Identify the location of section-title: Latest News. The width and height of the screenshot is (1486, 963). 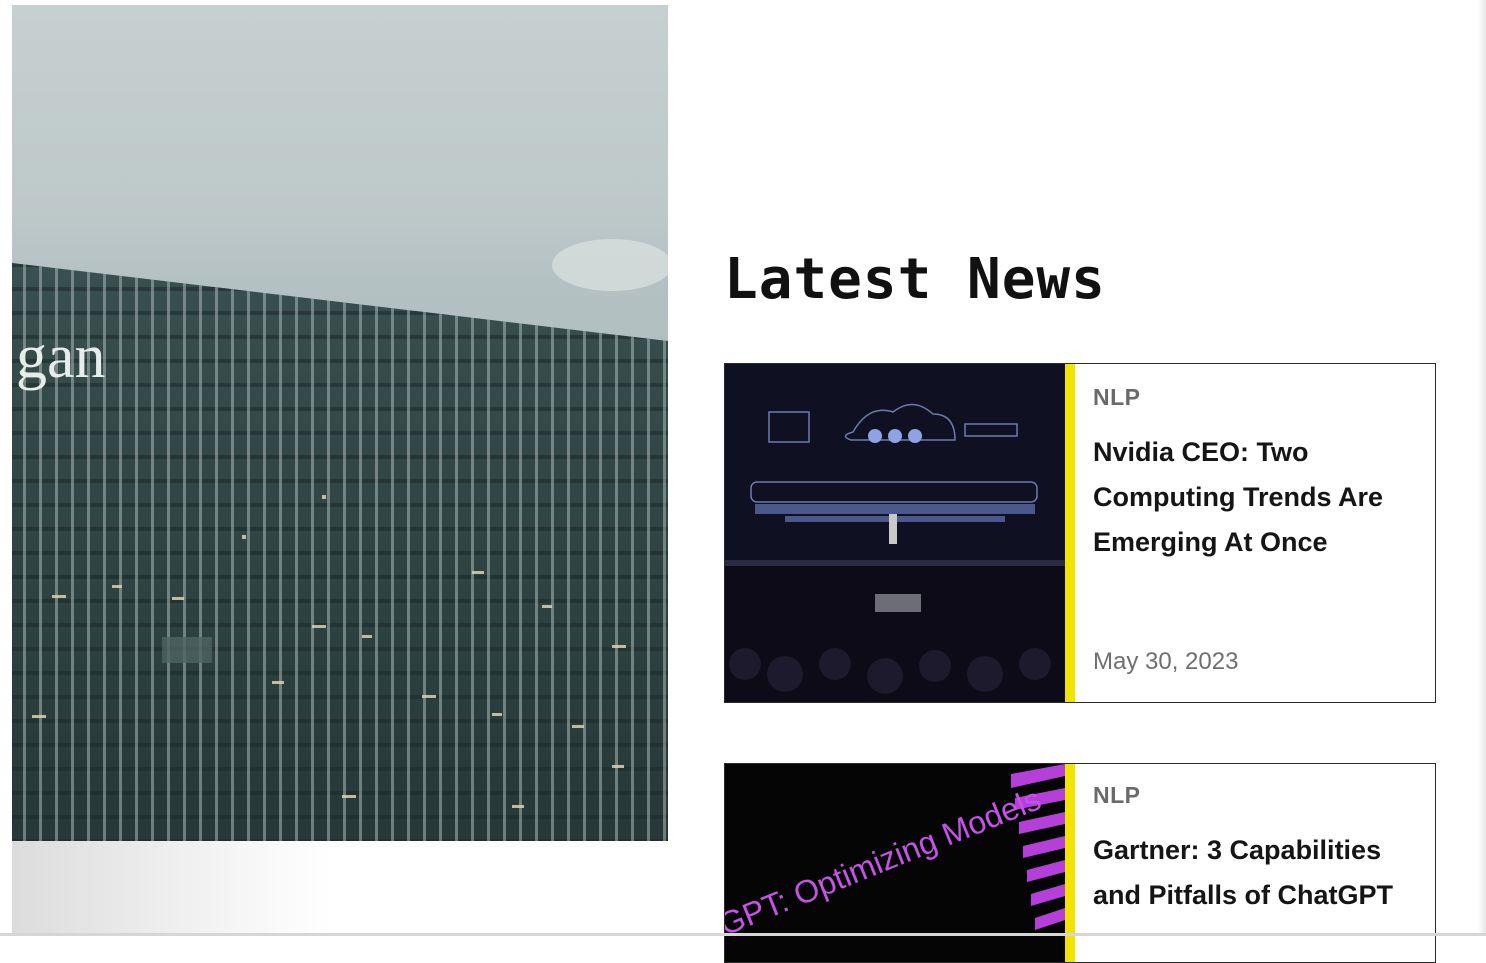
(915, 279).